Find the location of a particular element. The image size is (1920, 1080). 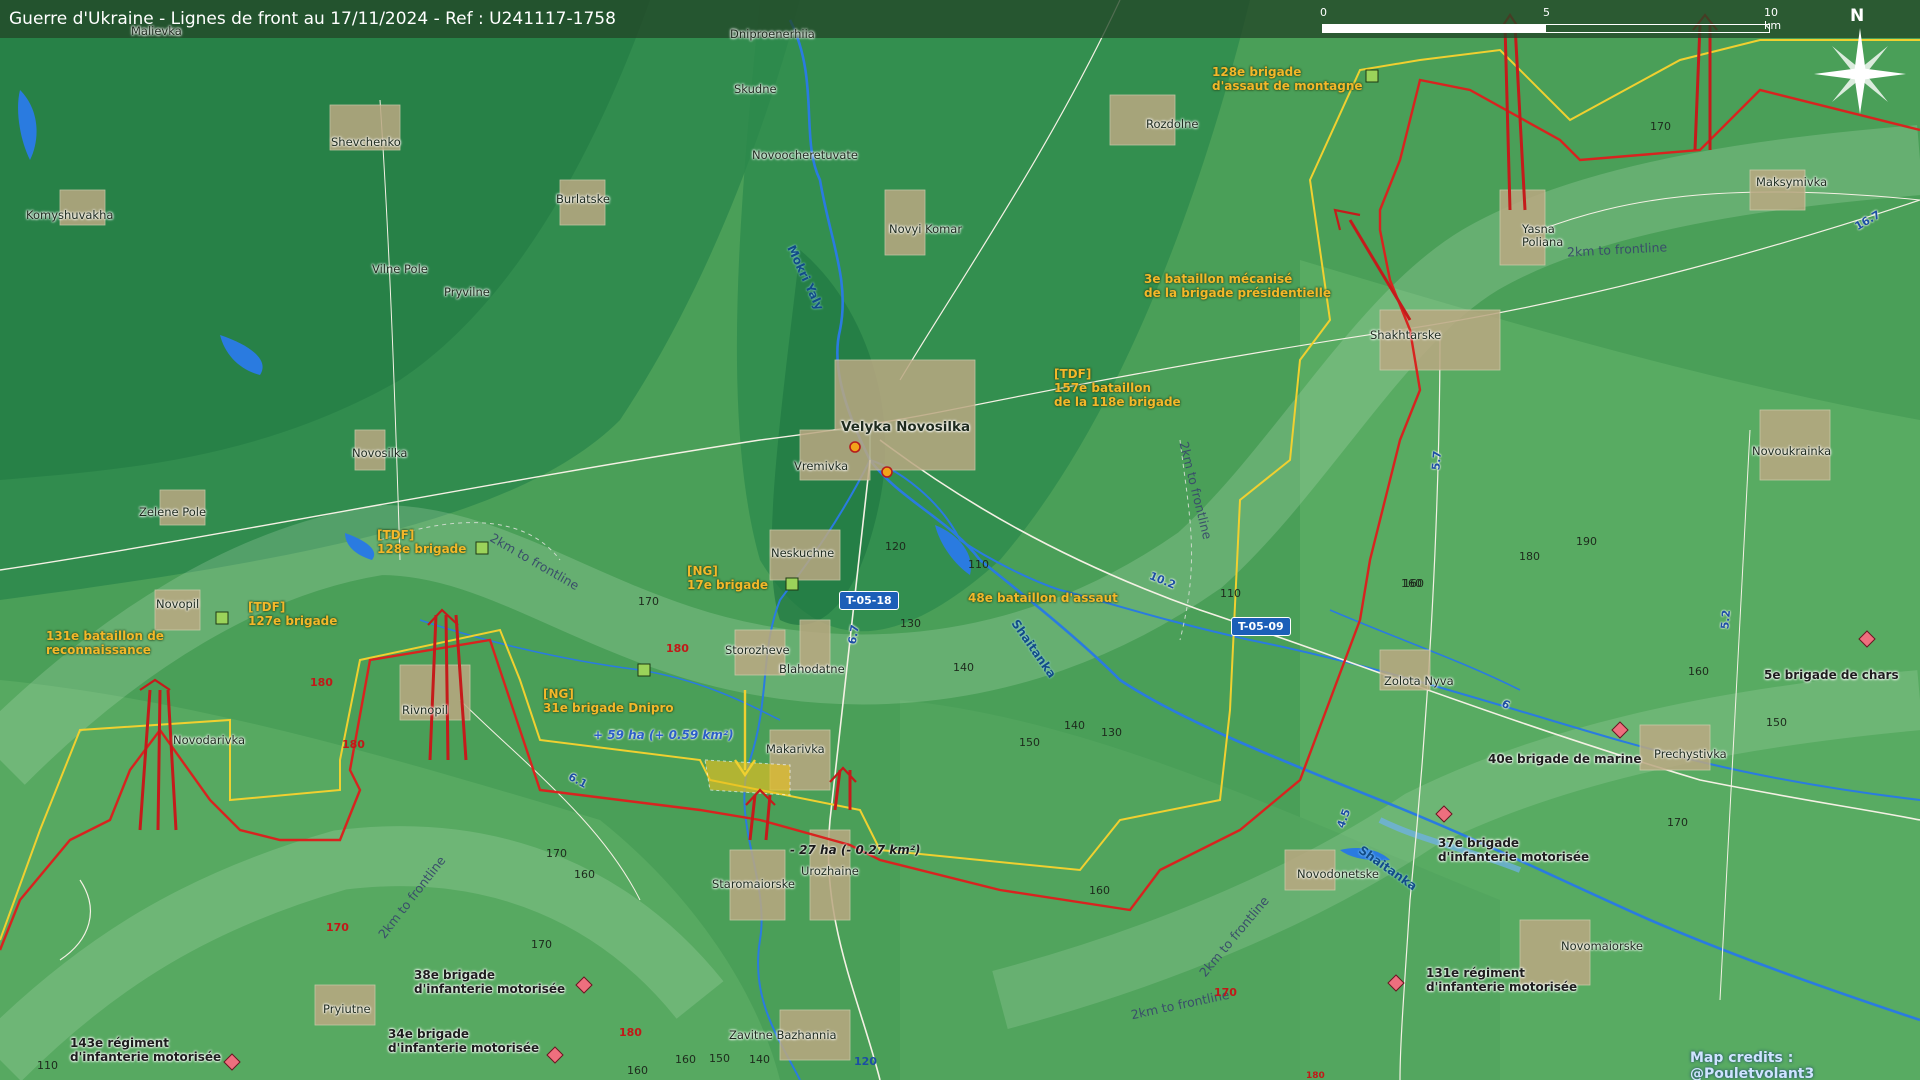

town-rozdolne: Rozdolne is located at coordinates (1172, 124).